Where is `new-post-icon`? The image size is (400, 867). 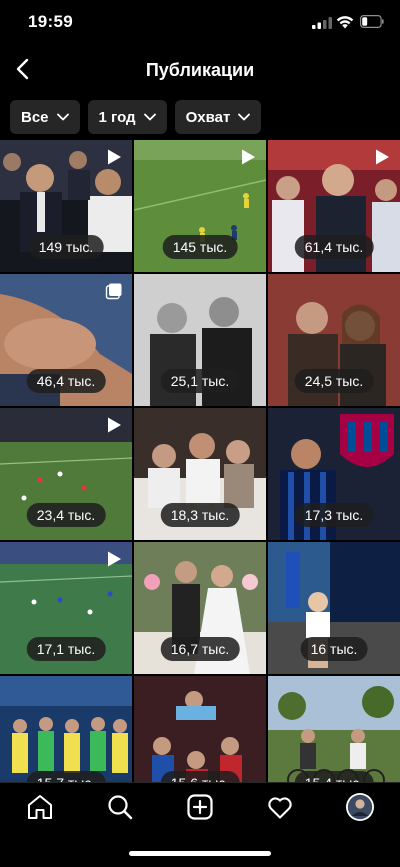
new-post-icon is located at coordinates (200, 807).